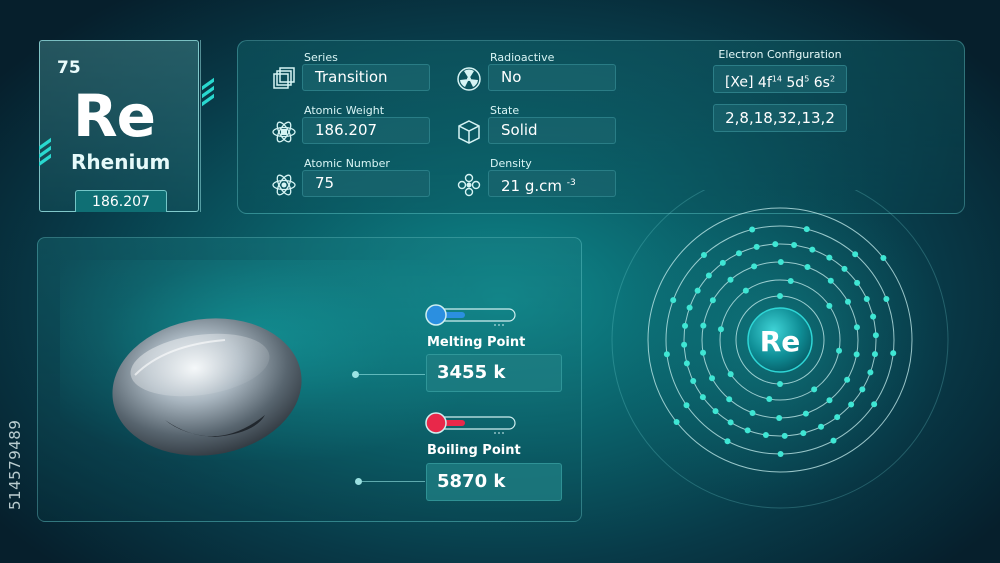  I want to click on density-value: 21 g.cm -3, so click(552, 183).